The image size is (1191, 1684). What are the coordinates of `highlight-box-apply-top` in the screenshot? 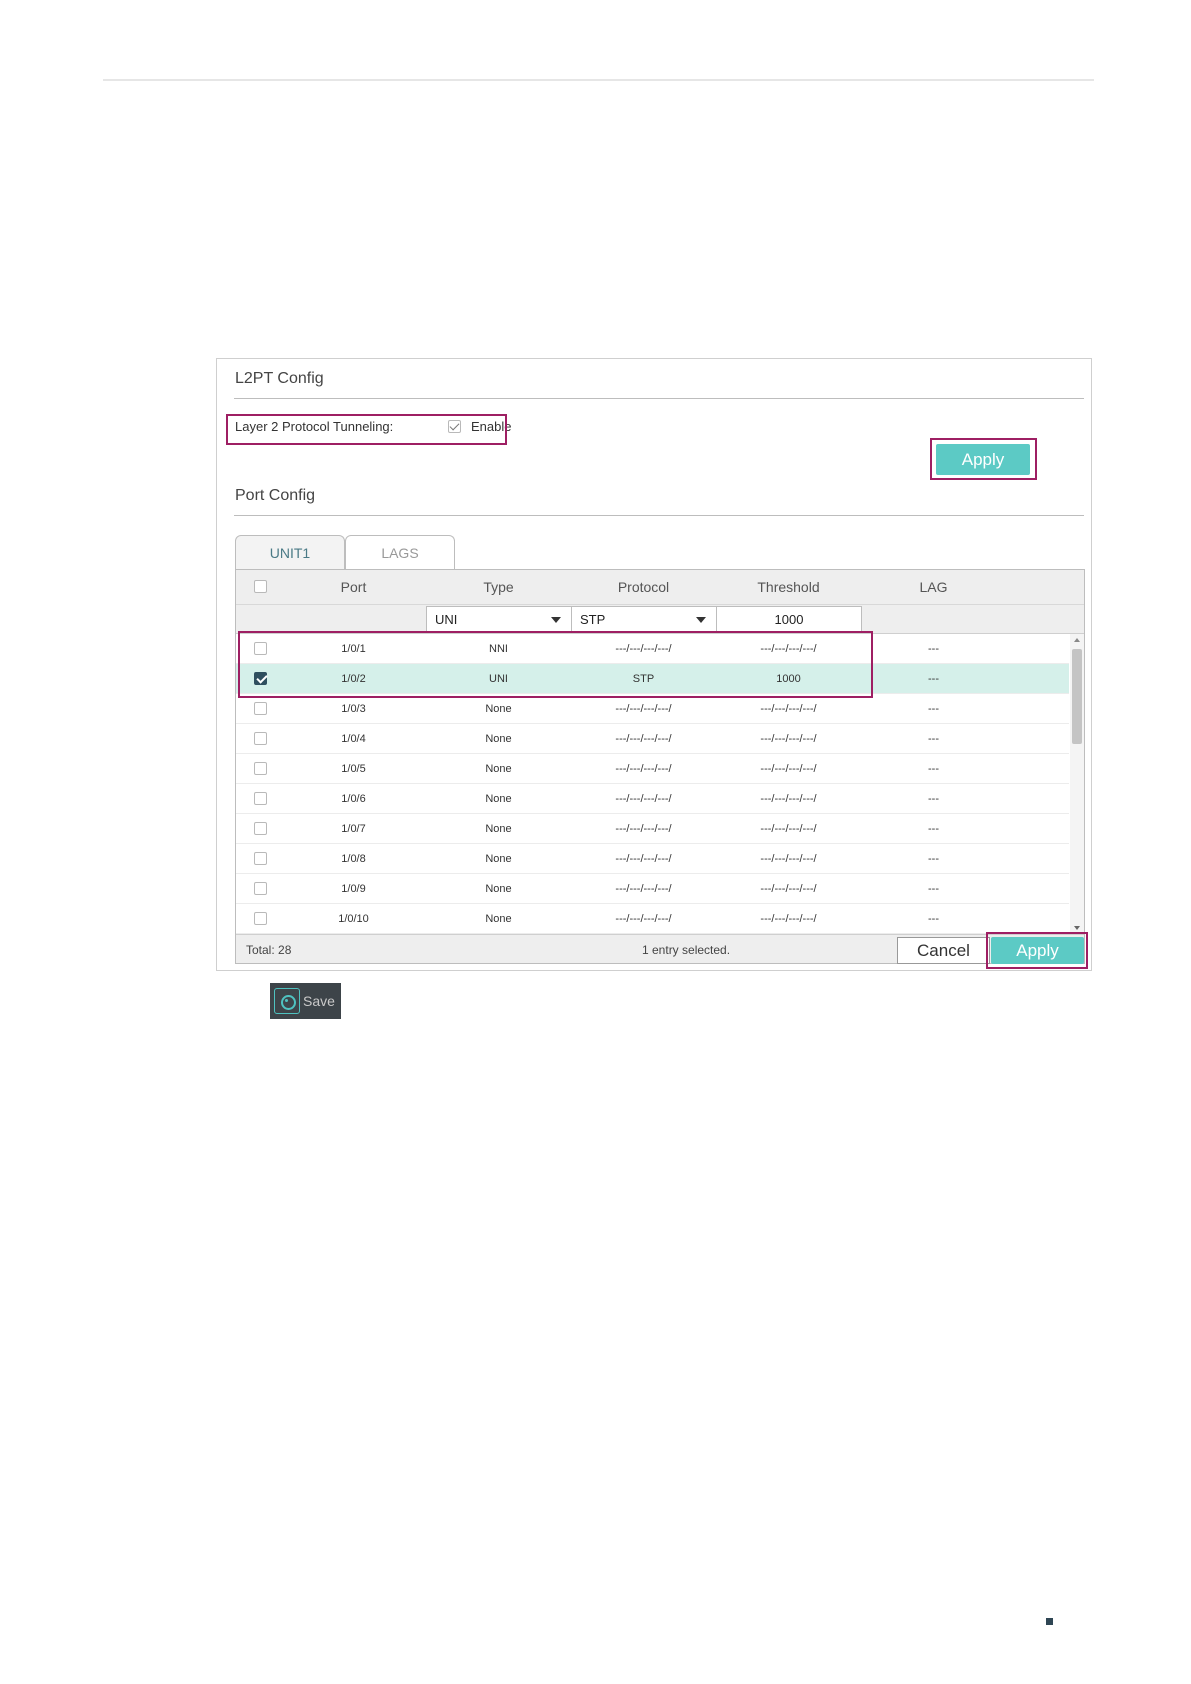 It's located at (983, 459).